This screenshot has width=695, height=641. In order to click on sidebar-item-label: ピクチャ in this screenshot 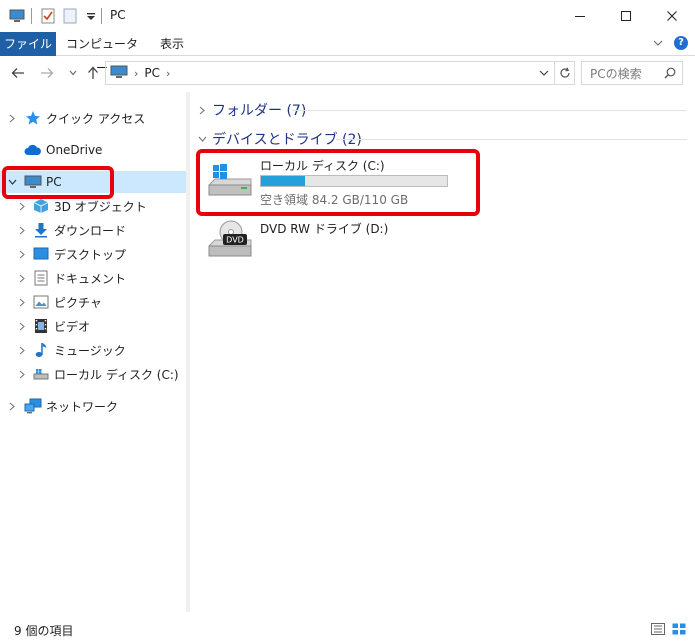, I will do `click(78, 302)`.